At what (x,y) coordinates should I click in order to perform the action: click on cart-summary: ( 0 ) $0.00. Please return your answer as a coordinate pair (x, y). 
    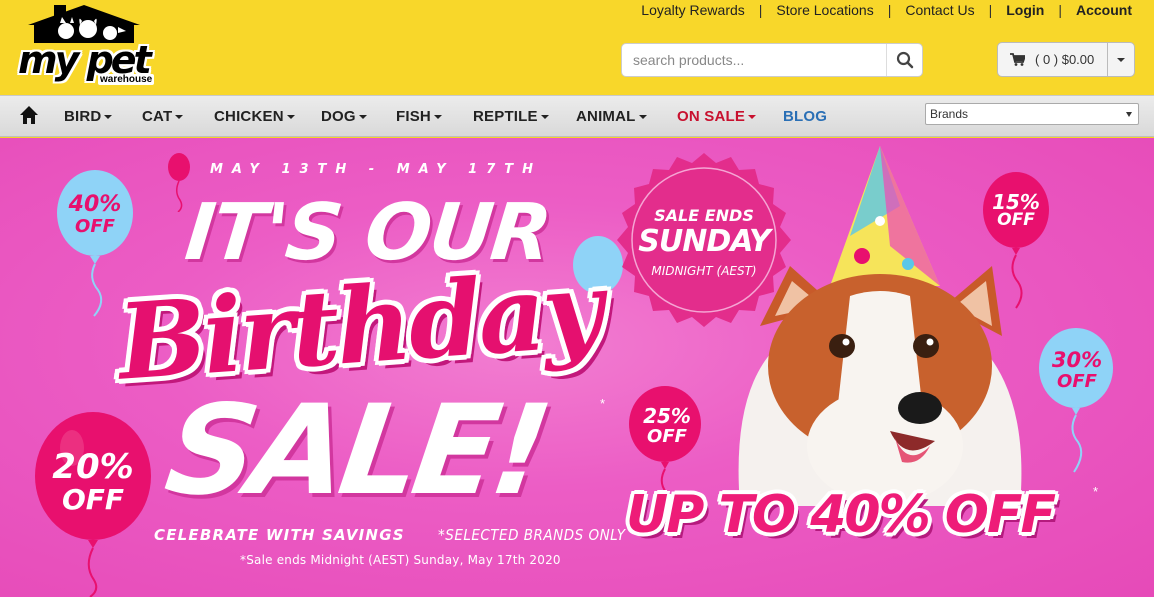
    Looking at the image, I should click on (1065, 59).